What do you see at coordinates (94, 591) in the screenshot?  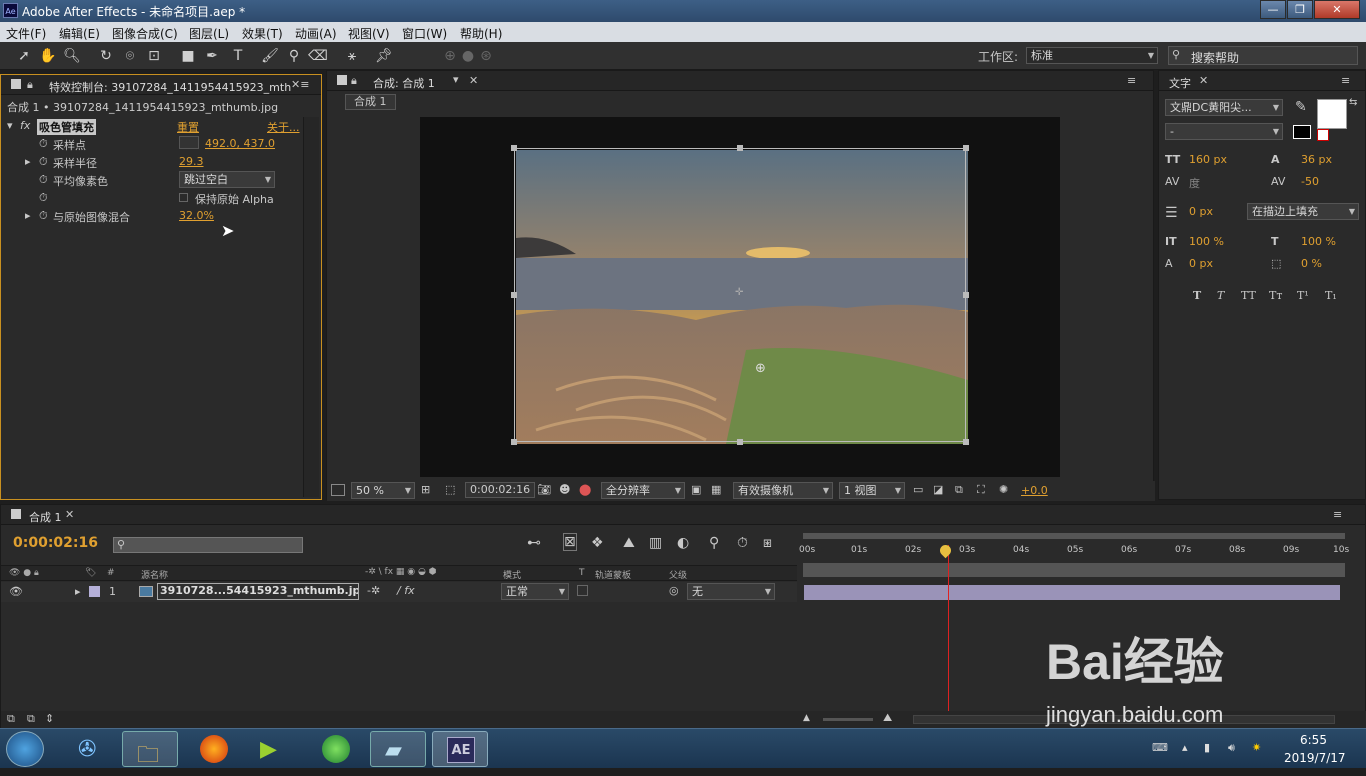 I see `label-color-swatch` at bounding box center [94, 591].